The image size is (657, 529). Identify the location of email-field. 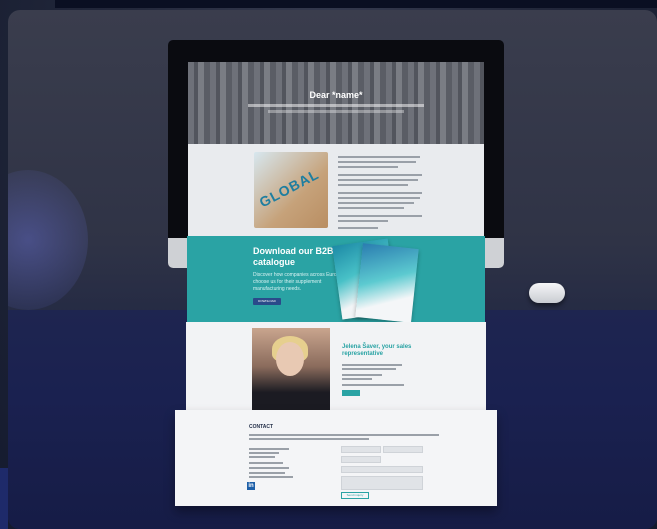
(382, 469).